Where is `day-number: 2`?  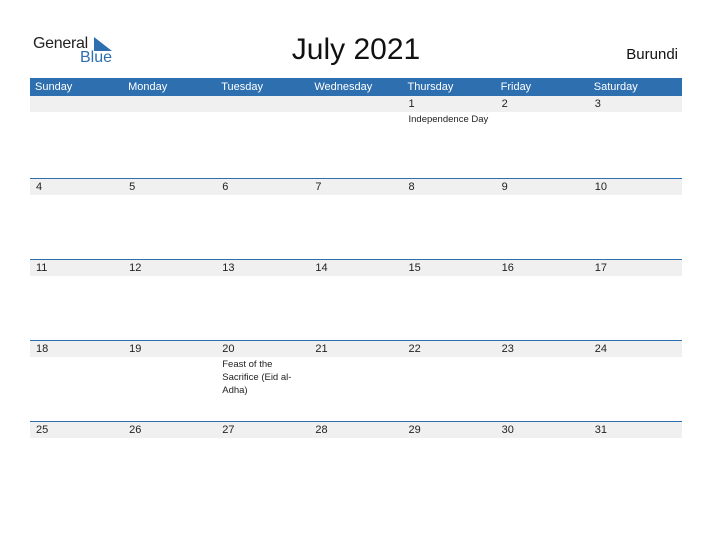 day-number: 2 is located at coordinates (504, 104).